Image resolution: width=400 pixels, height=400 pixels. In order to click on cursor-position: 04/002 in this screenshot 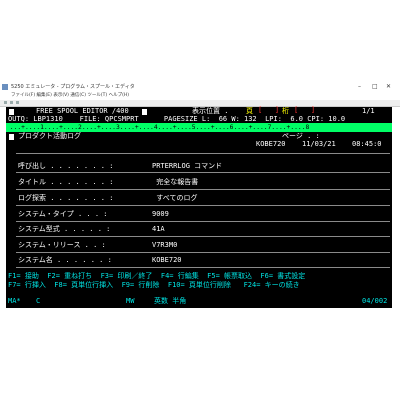, I will do `click(375, 301)`.